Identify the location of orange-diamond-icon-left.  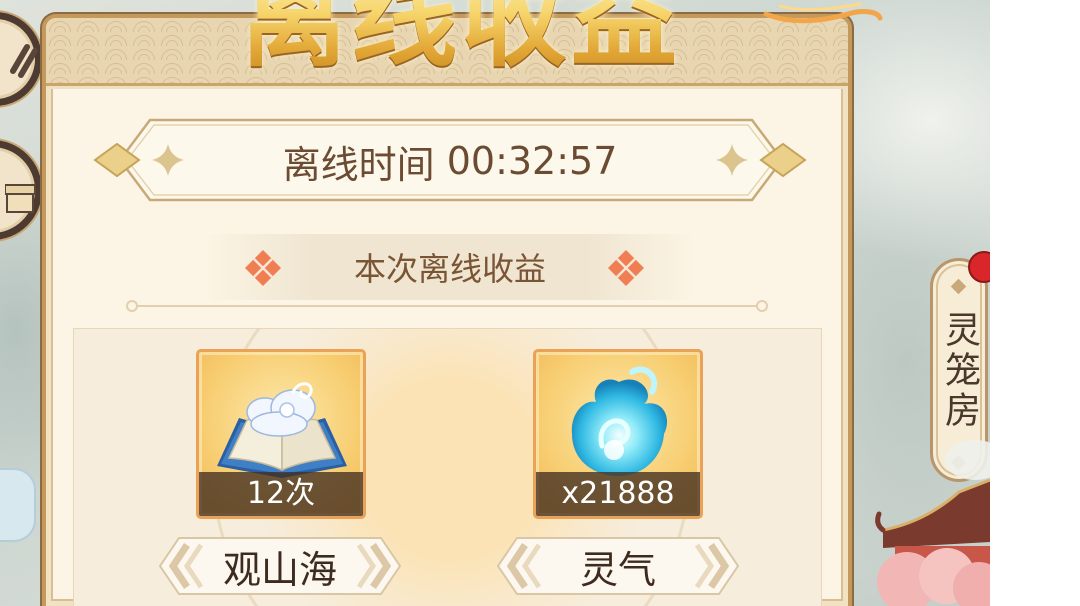
(263, 268).